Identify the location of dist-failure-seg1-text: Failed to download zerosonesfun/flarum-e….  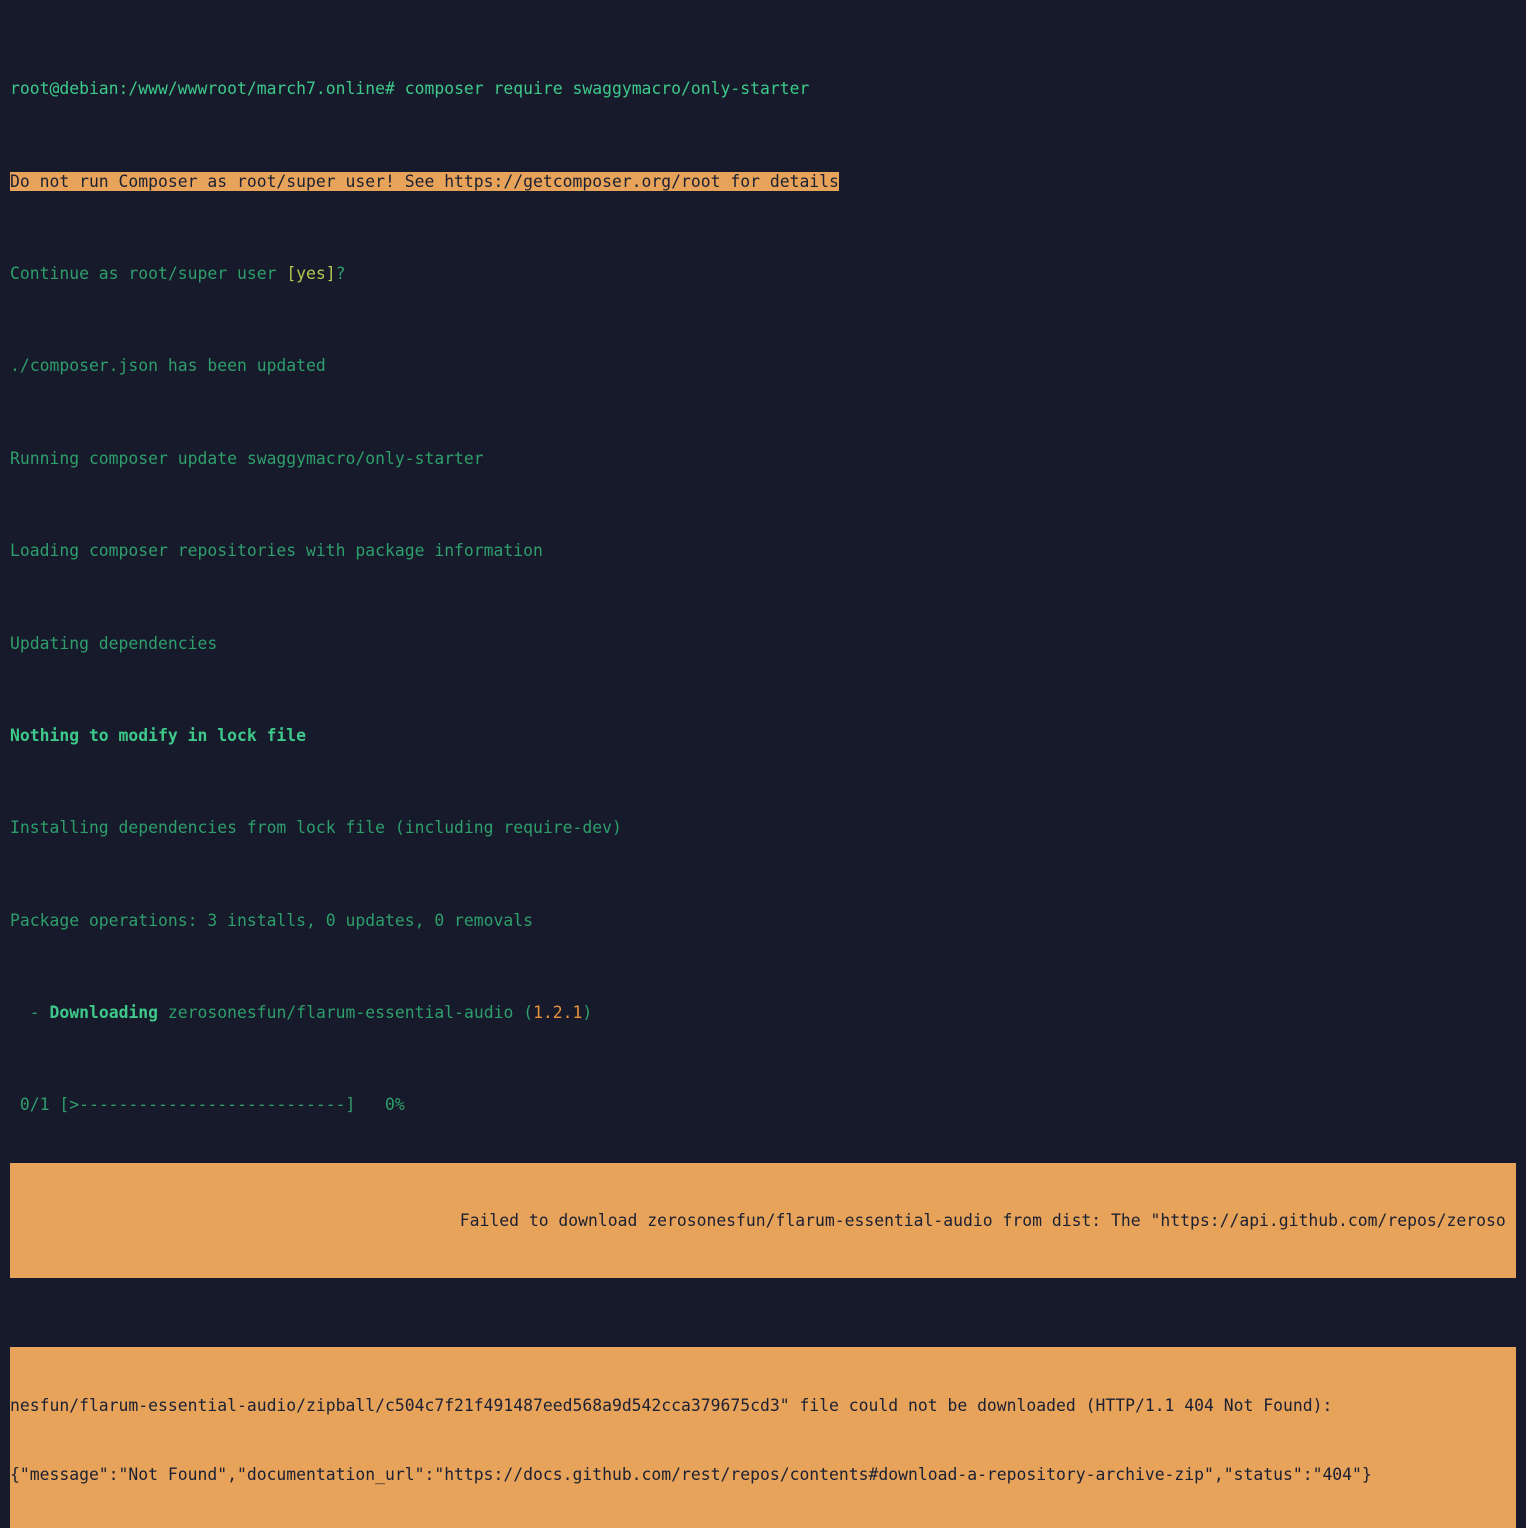
(973, 1220).